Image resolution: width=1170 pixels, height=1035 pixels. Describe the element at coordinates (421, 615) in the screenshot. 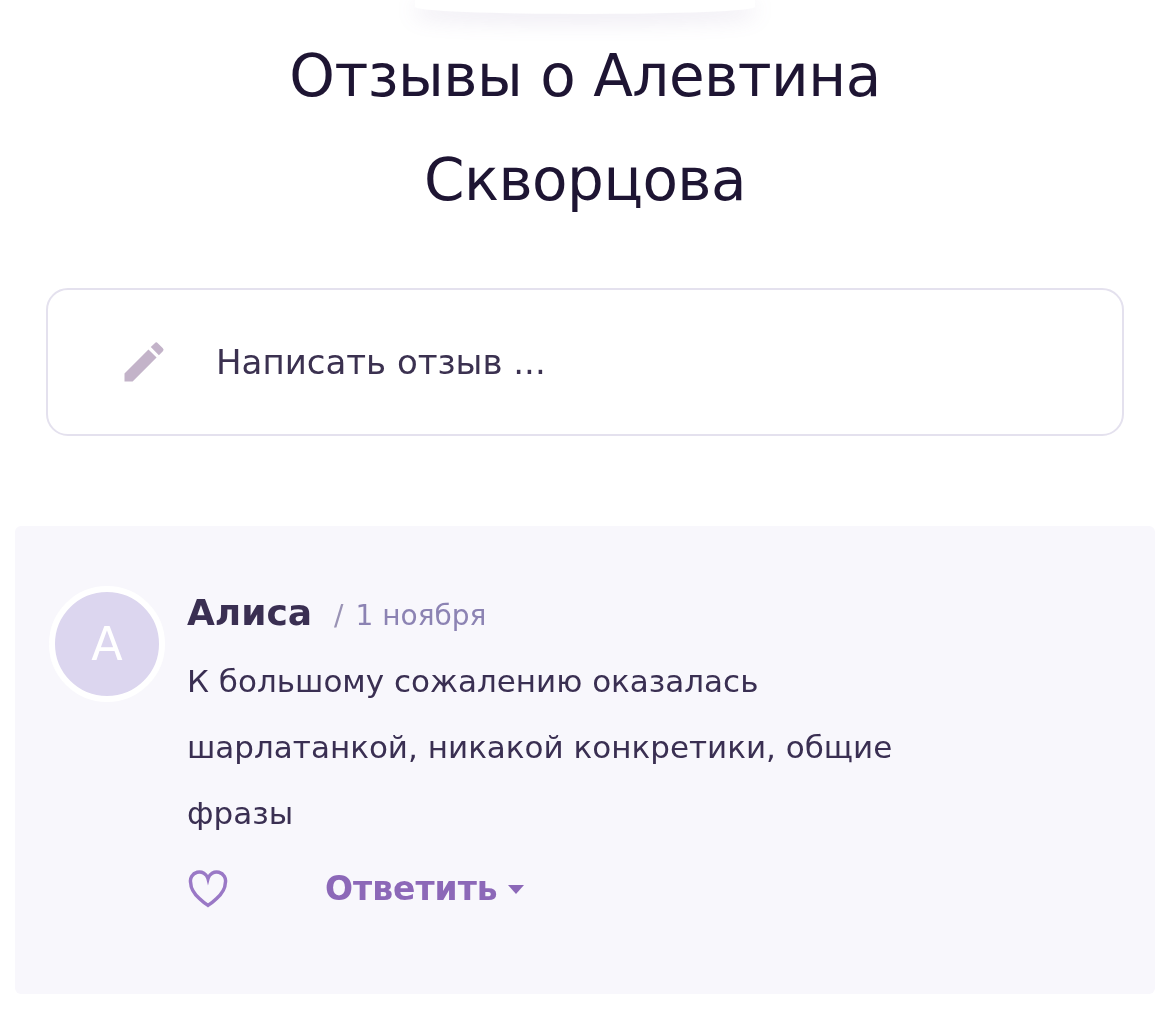

I see `review-date: 1 ноября` at that location.